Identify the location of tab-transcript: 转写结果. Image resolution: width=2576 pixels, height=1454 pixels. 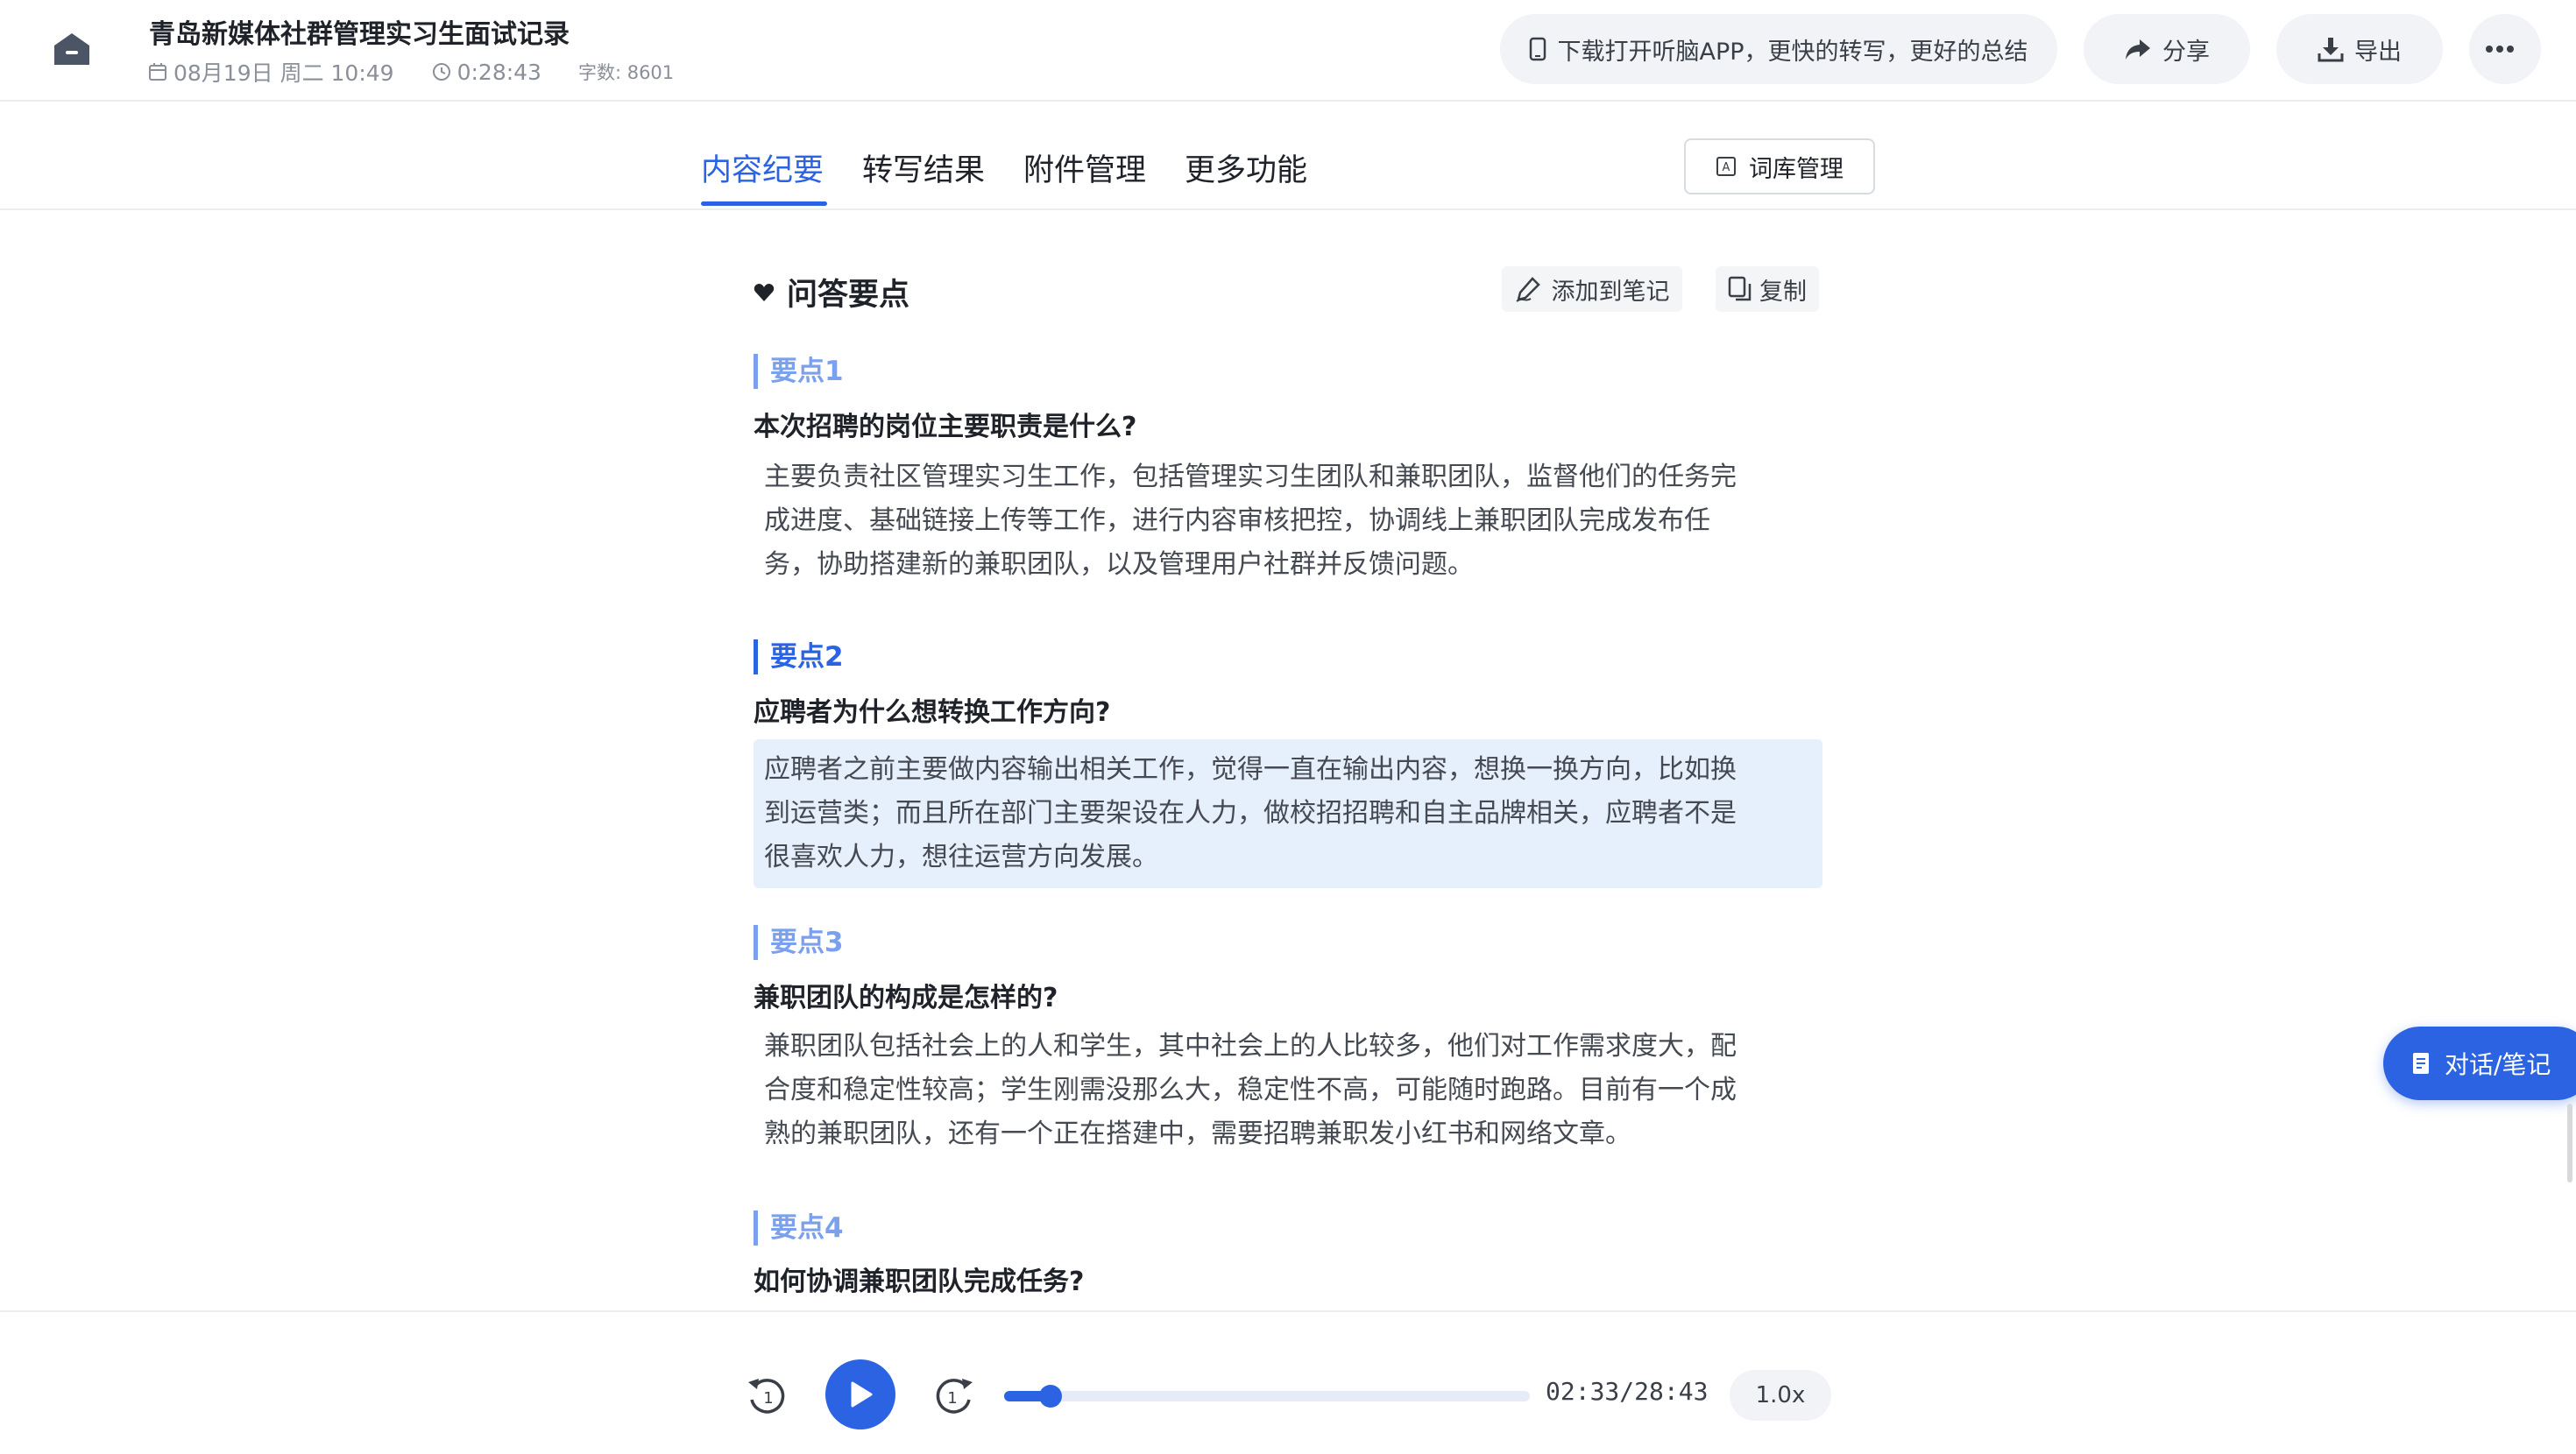
(923, 167).